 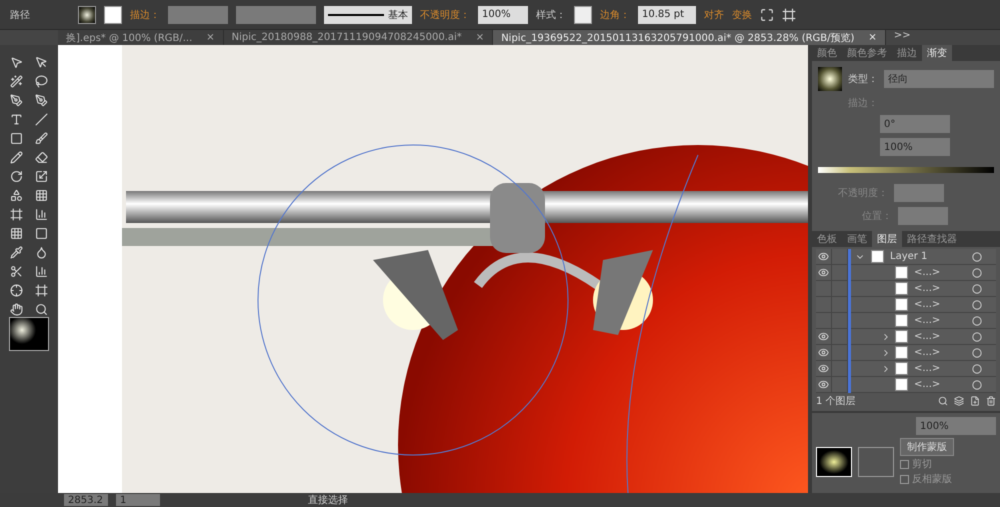 What do you see at coordinates (789, 15) in the screenshot?
I see `transform-icon` at bounding box center [789, 15].